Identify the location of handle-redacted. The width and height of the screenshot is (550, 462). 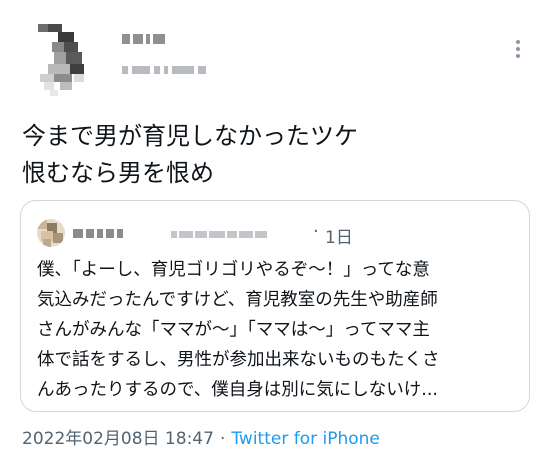
(164, 70).